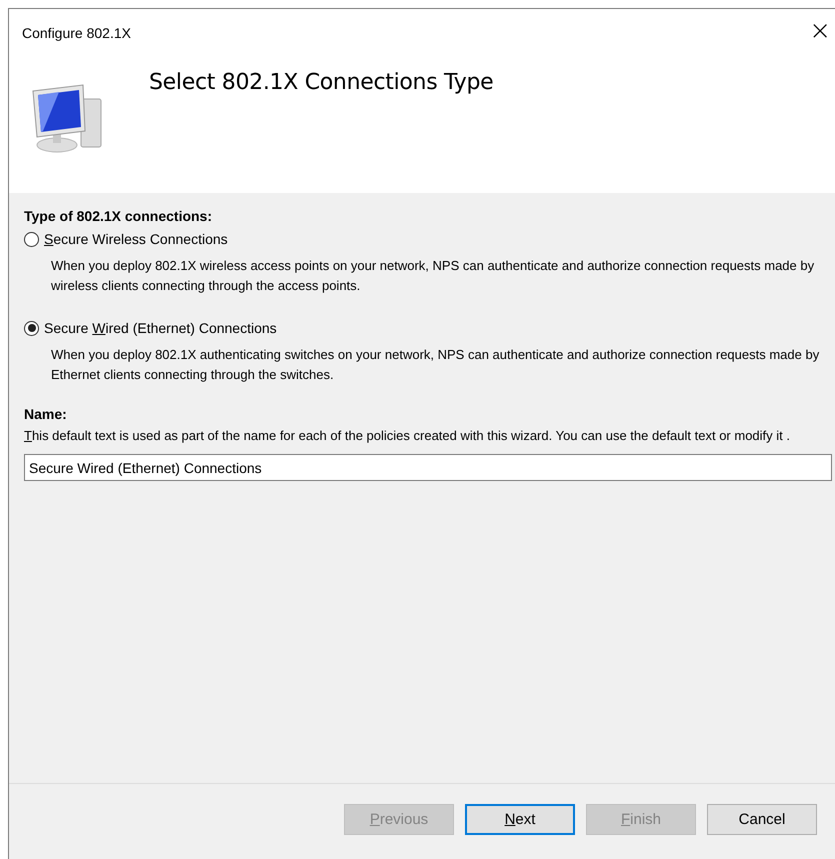 The height and width of the screenshot is (859, 835). Describe the element at coordinates (321, 82) in the screenshot. I see `page-title: Select 802.1X Connections Type` at that location.